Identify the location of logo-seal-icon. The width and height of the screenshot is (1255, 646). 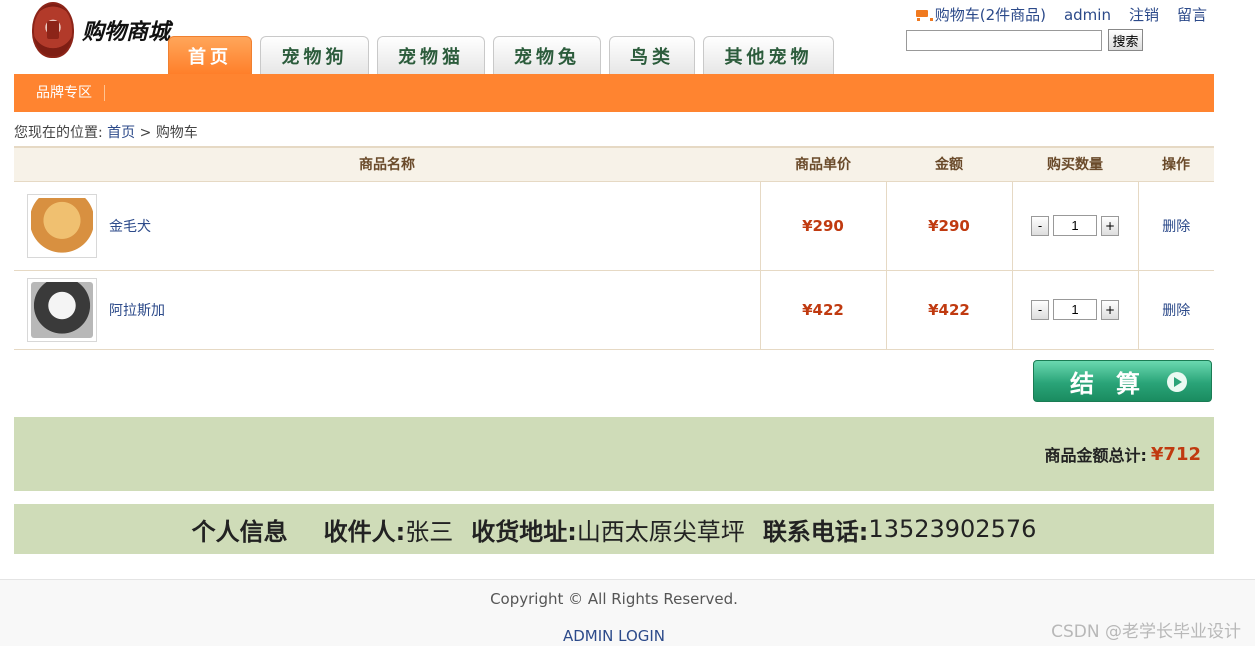
(53, 30).